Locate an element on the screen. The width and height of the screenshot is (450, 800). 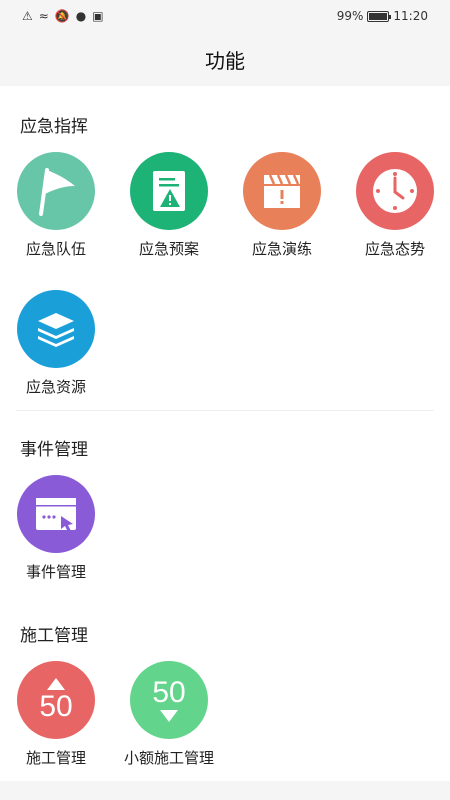
image-notification-icon: ▣ is located at coordinates (98, 16).